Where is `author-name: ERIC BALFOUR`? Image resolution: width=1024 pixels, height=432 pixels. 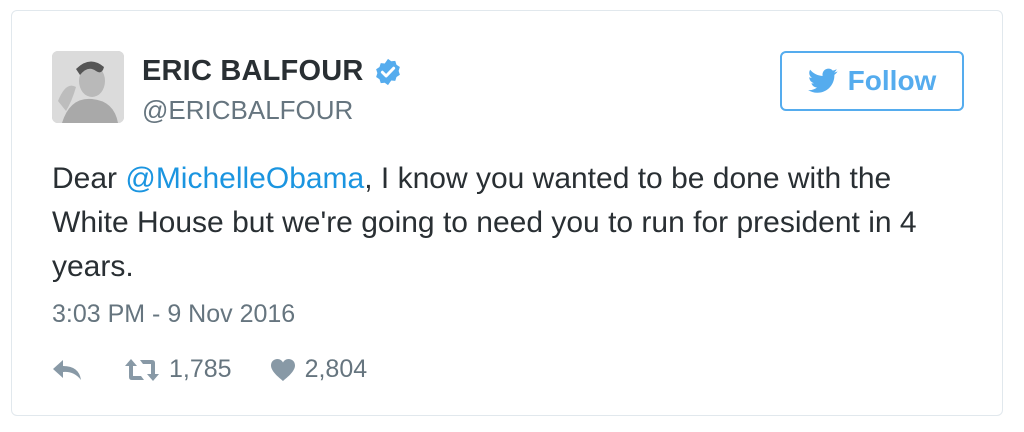 author-name: ERIC BALFOUR is located at coordinates (253, 71).